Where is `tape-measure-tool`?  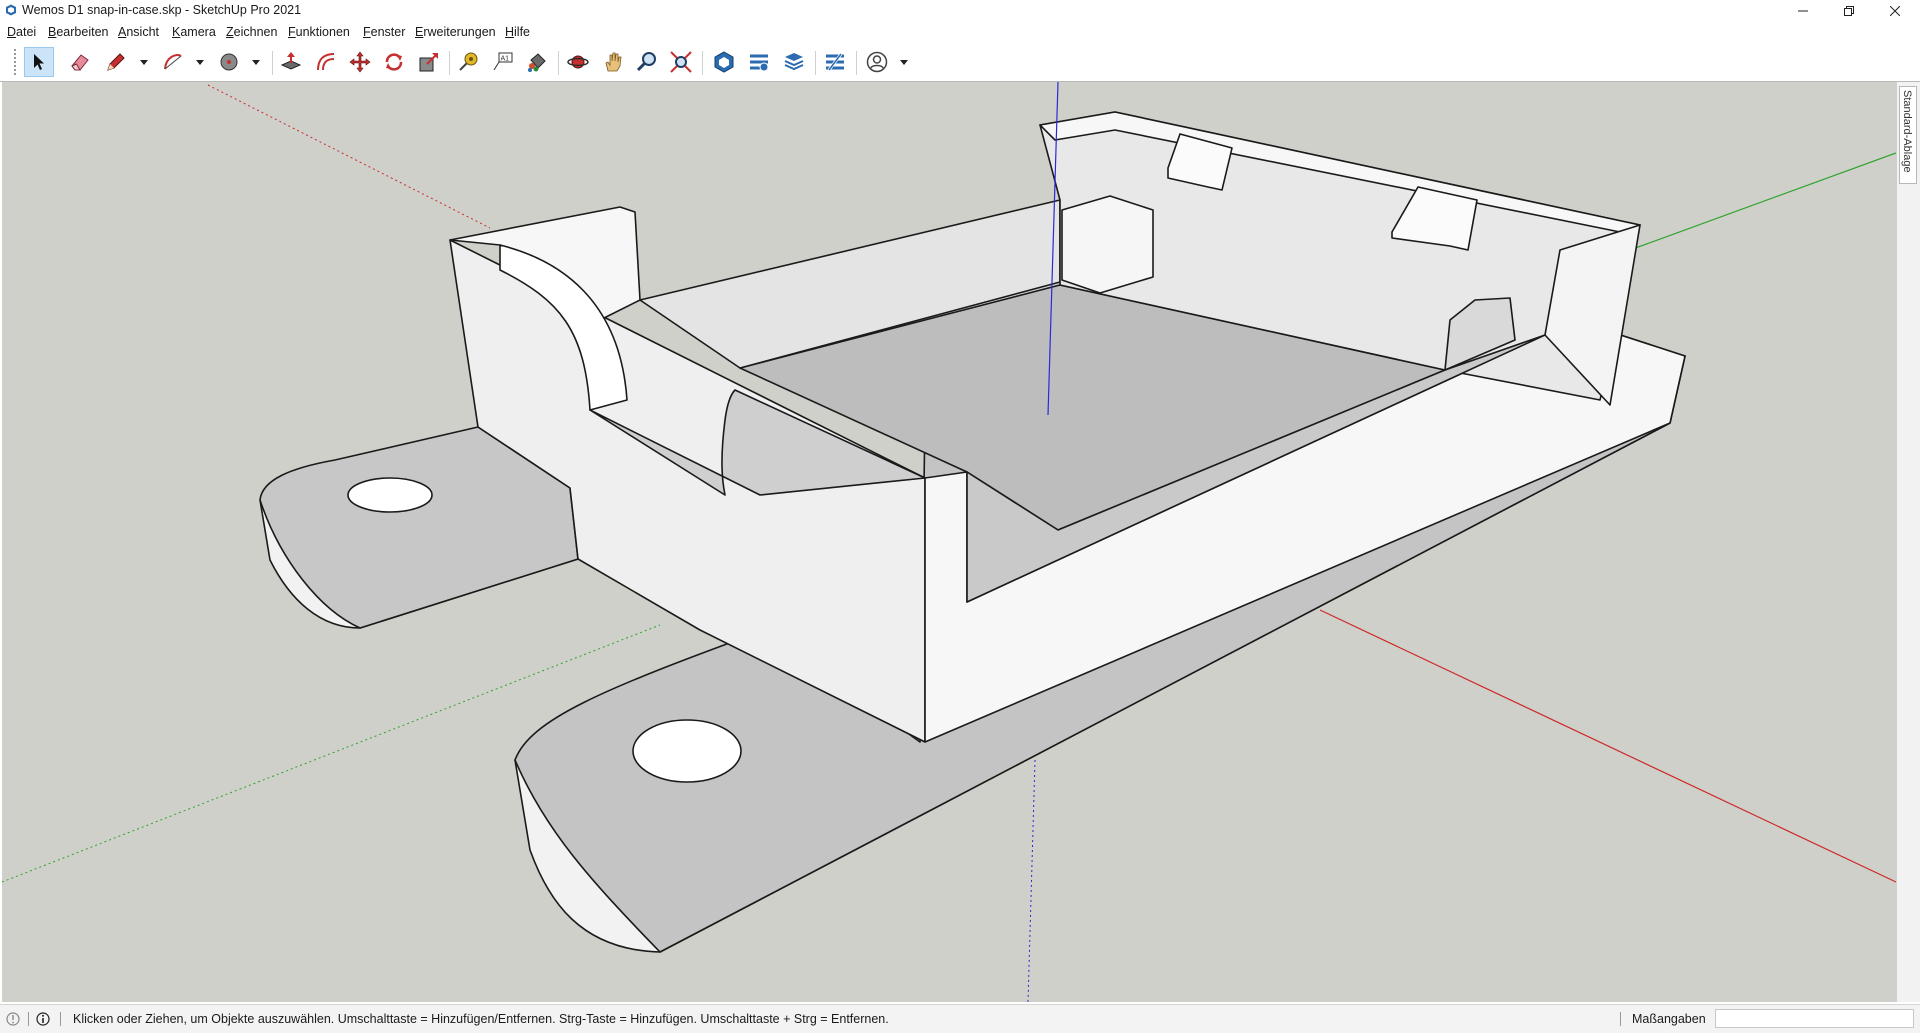 tape-measure-tool is located at coordinates (468, 62).